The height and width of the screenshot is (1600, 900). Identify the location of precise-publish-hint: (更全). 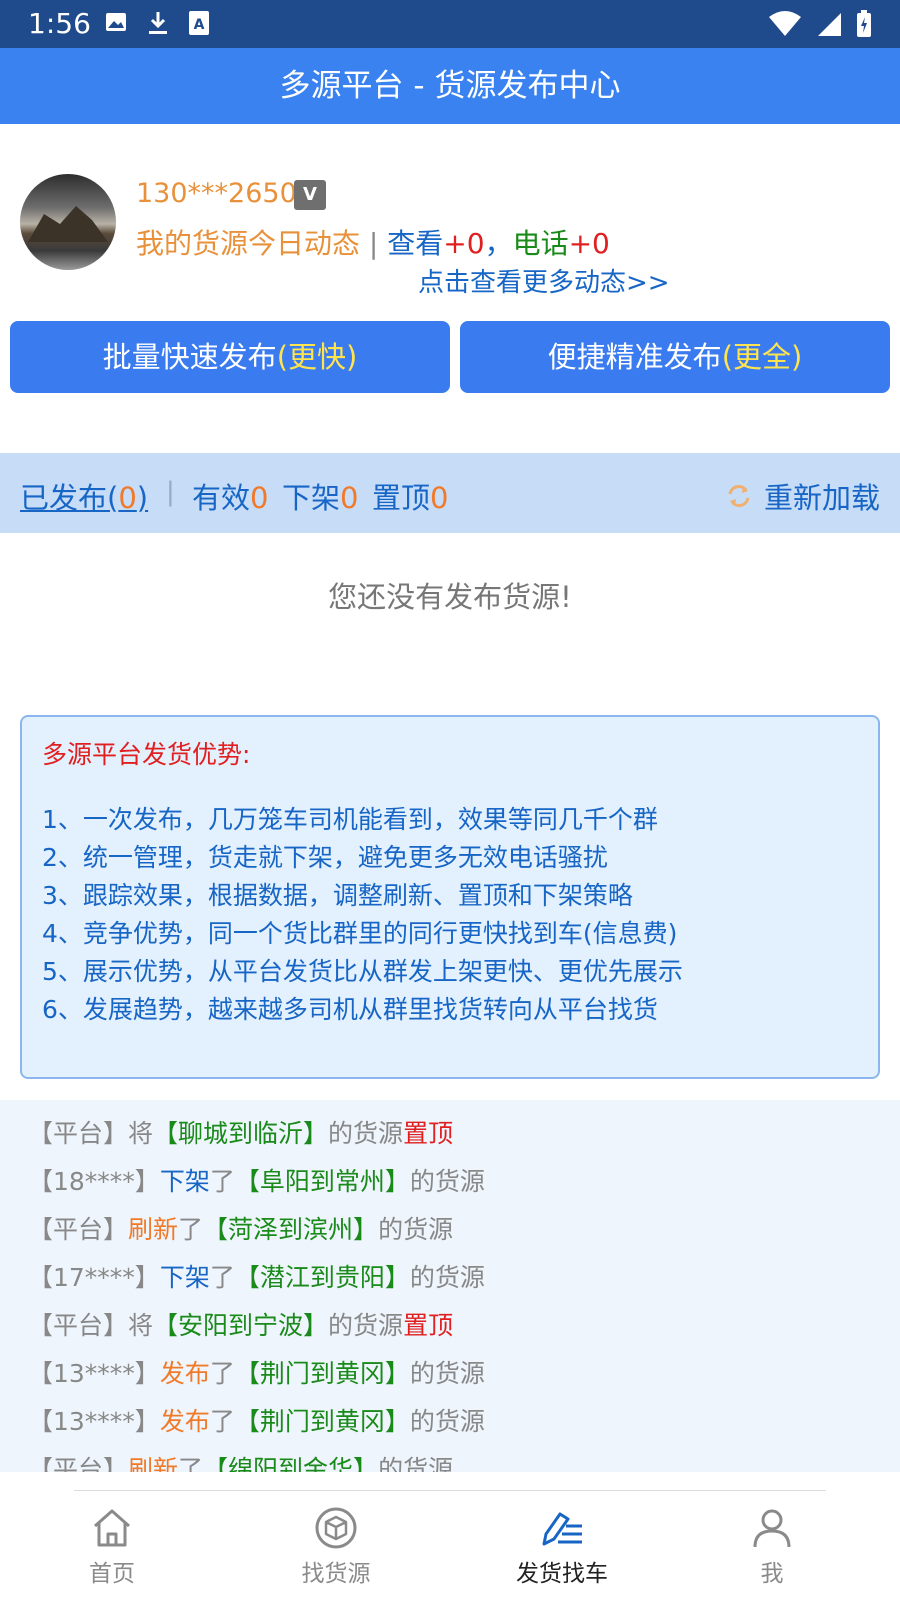
(762, 357).